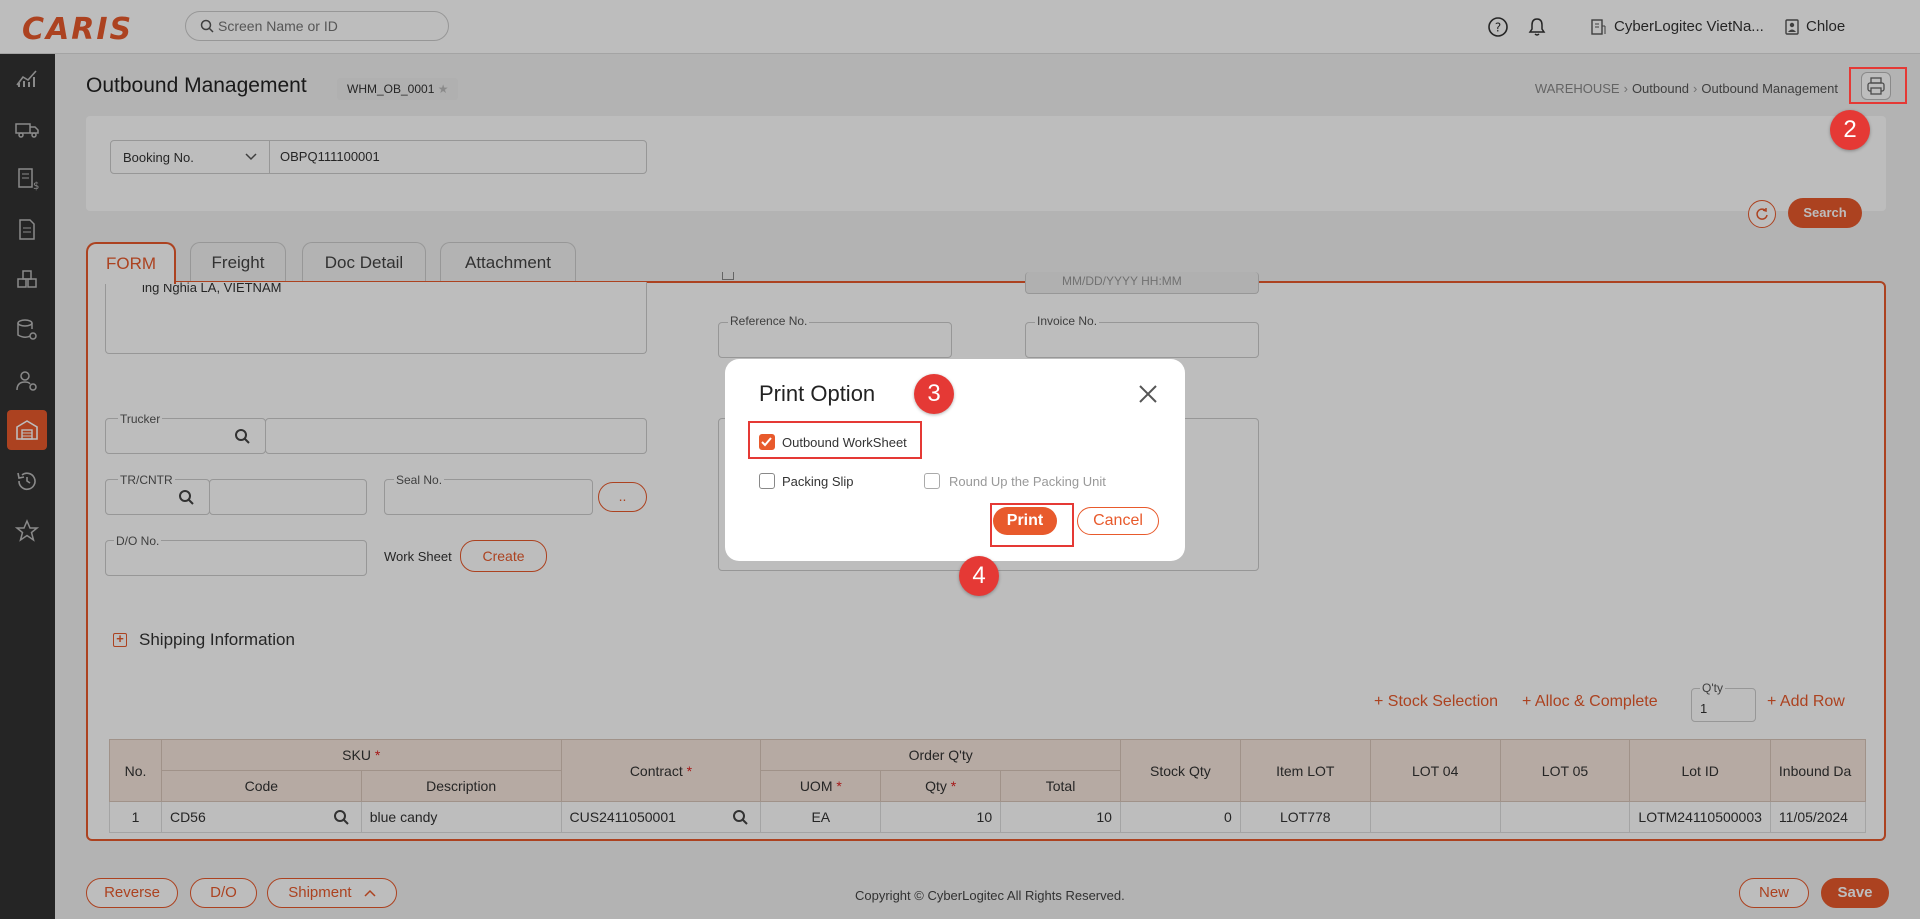 This screenshot has height=919, width=1920. What do you see at coordinates (934, 394) in the screenshot?
I see `step-badge-3: 3` at bounding box center [934, 394].